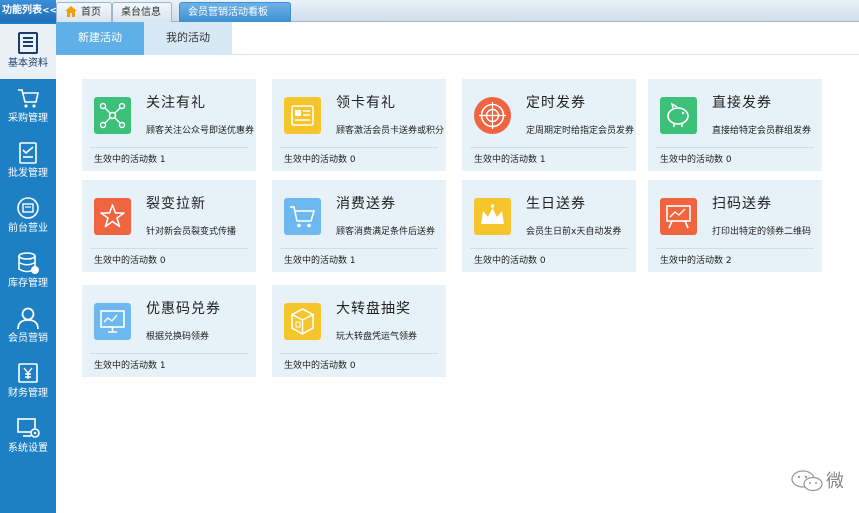 The width and height of the screenshot is (859, 513). I want to click on card-description: 根据兑换码领券, so click(178, 337).